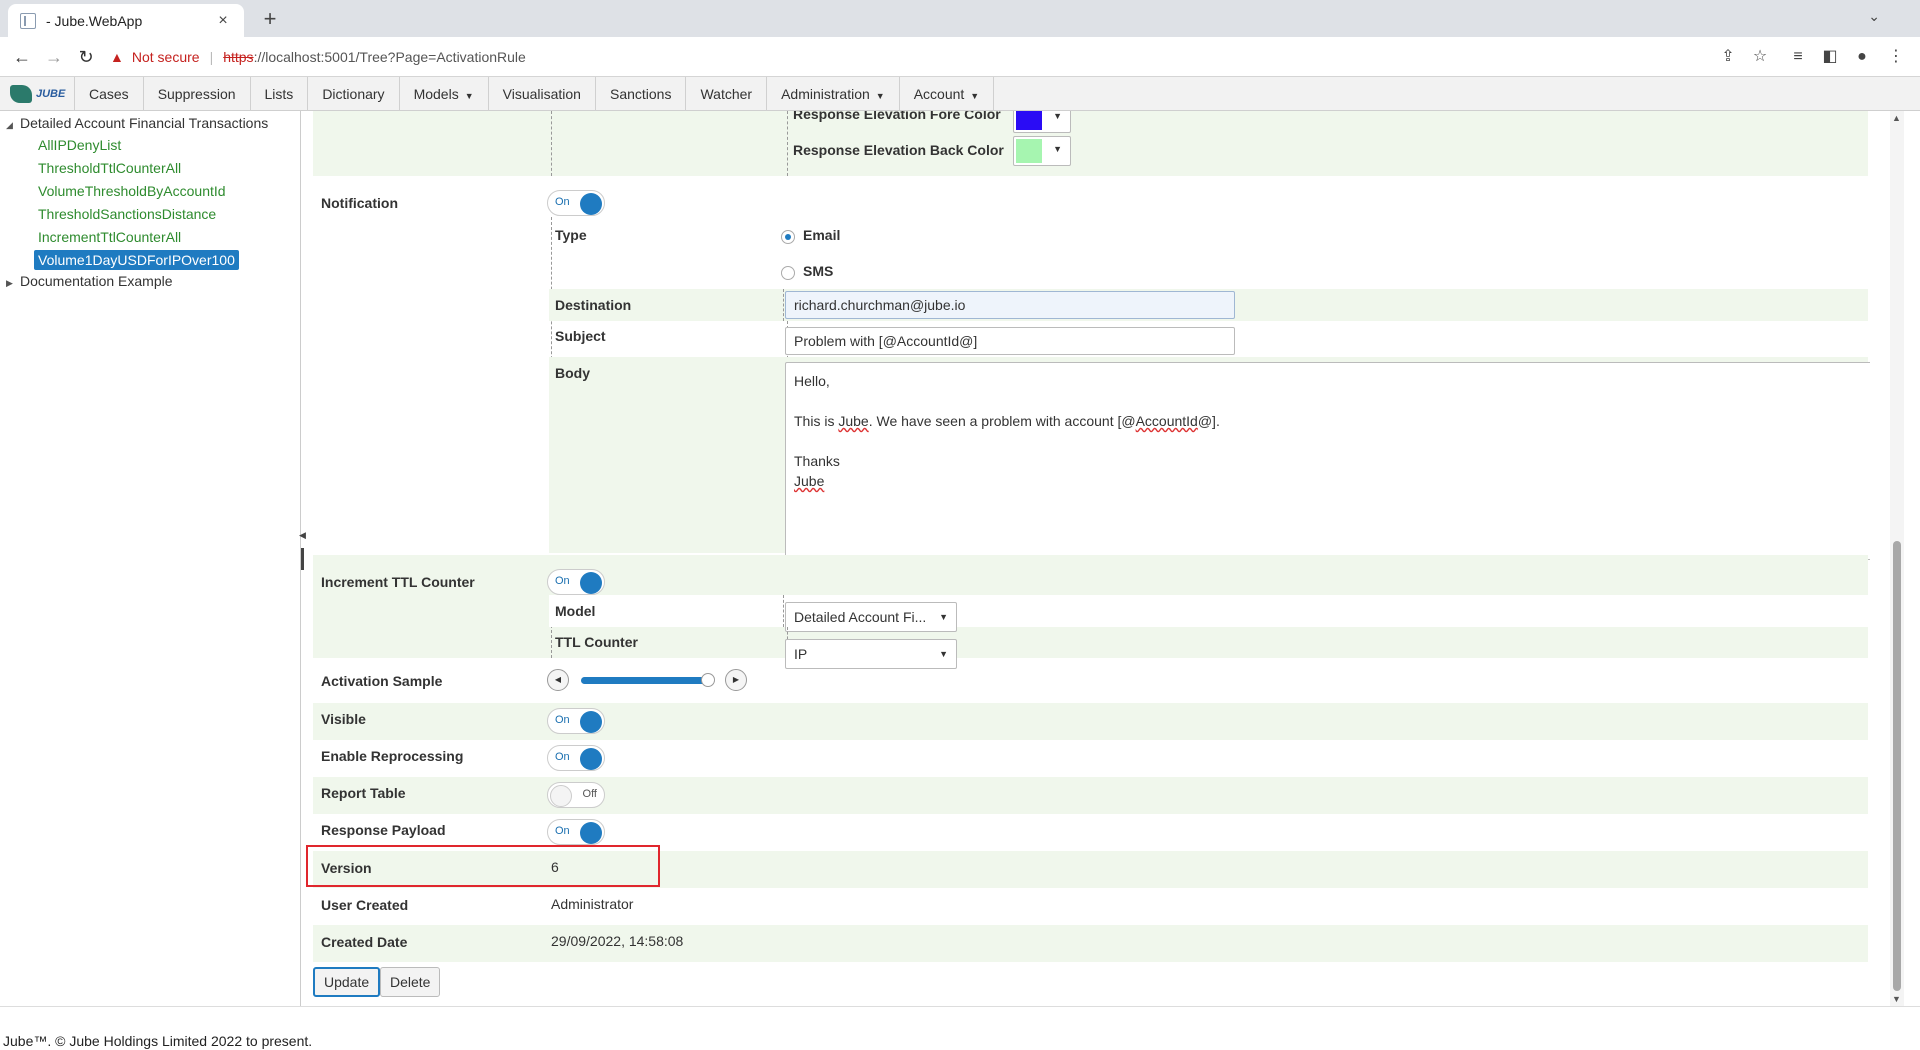 Image resolution: width=1920 pixels, height=1050 pixels. What do you see at coordinates (382, 681) in the screenshot?
I see `activation-sample-label: Activation Sample` at bounding box center [382, 681].